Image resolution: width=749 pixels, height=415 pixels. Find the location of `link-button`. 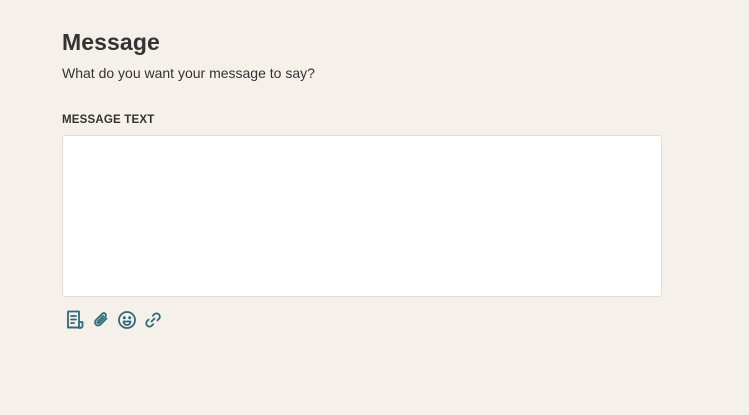

link-button is located at coordinates (153, 320).